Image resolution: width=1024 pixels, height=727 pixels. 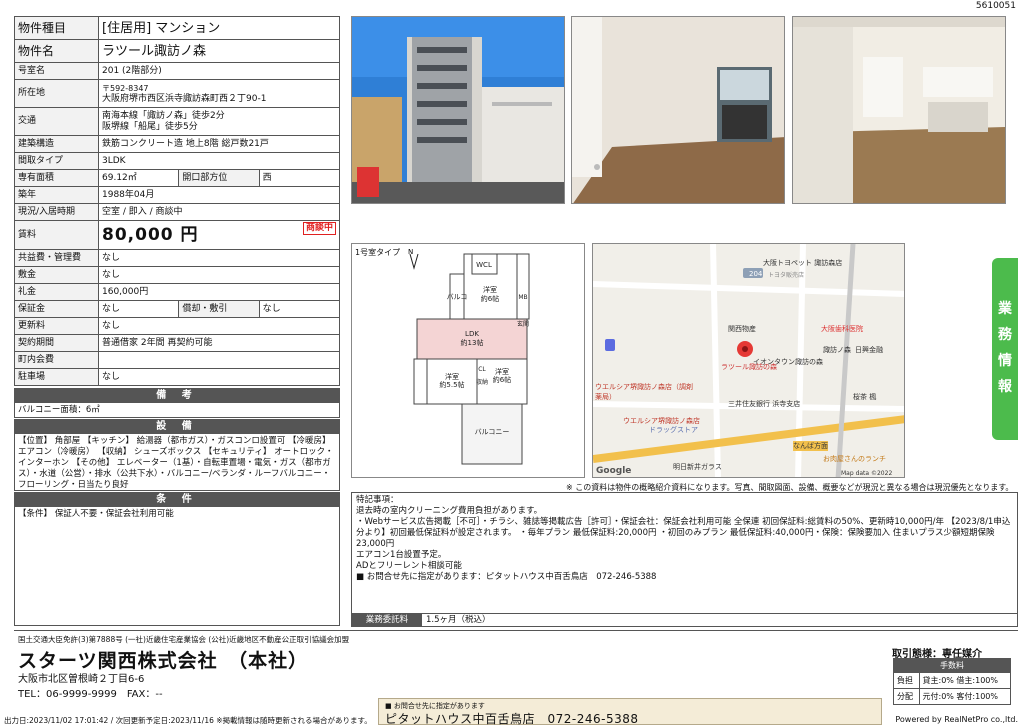 What do you see at coordinates (482, 369) in the screenshot?
I see `room-cl: CL` at bounding box center [482, 369].